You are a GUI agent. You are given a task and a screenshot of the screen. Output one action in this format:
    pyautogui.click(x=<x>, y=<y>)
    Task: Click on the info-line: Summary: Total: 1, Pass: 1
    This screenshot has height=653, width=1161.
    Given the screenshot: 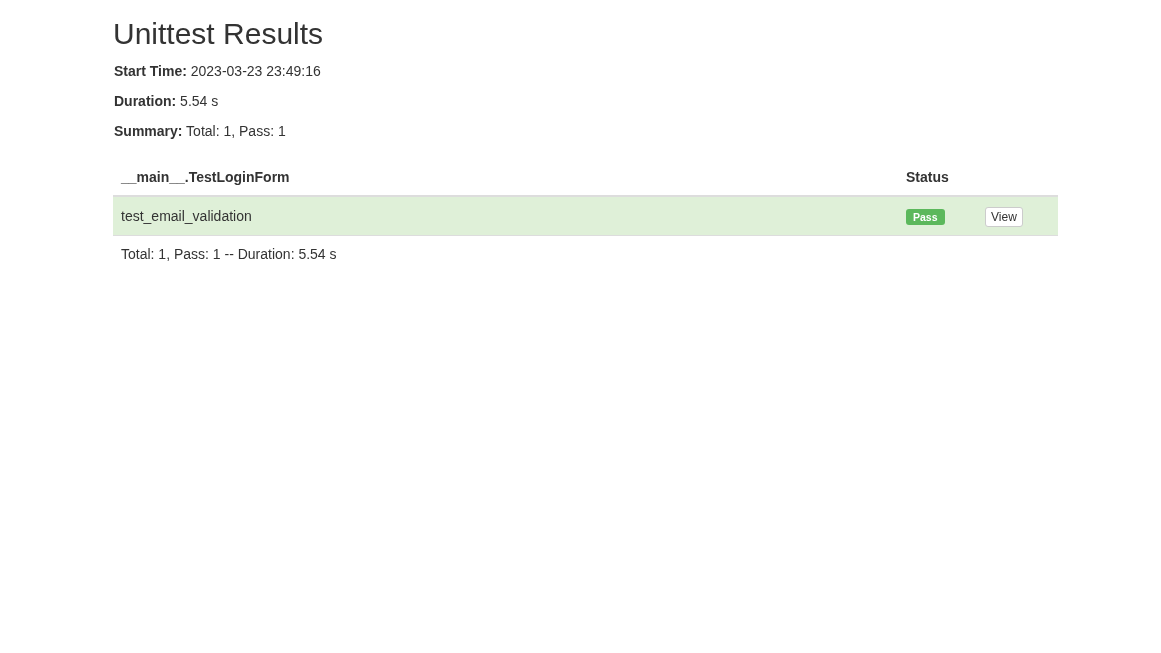 What is the action you would take?
    pyautogui.click(x=200, y=131)
    